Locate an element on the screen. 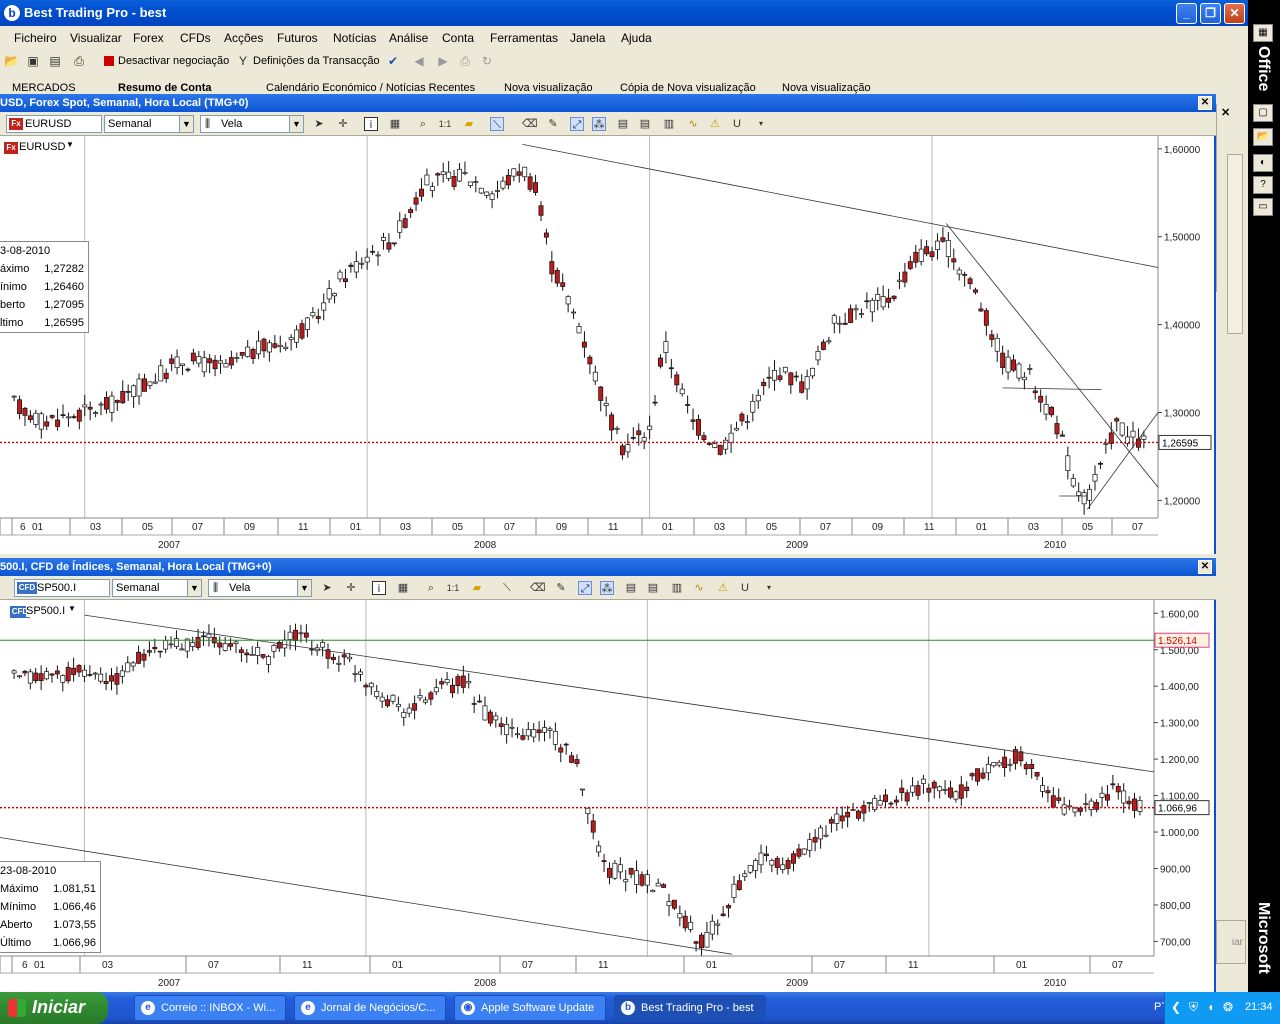 This screenshot has height=1024, width=1280. clock: 21:34 is located at coordinates (1259, 1007).